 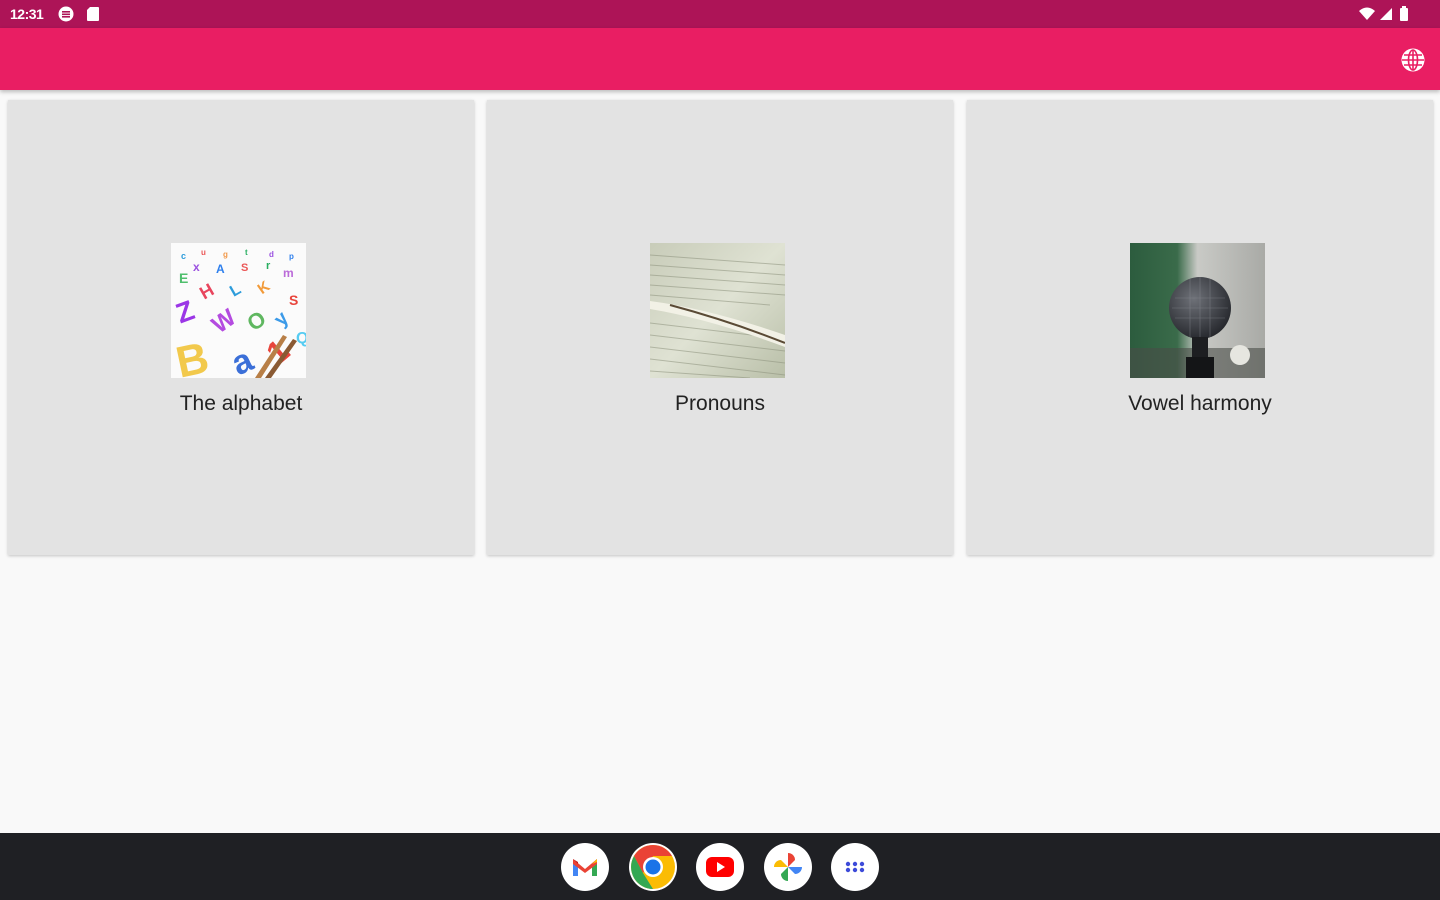 I want to click on topic-label: Pronouns, so click(x=720, y=403).